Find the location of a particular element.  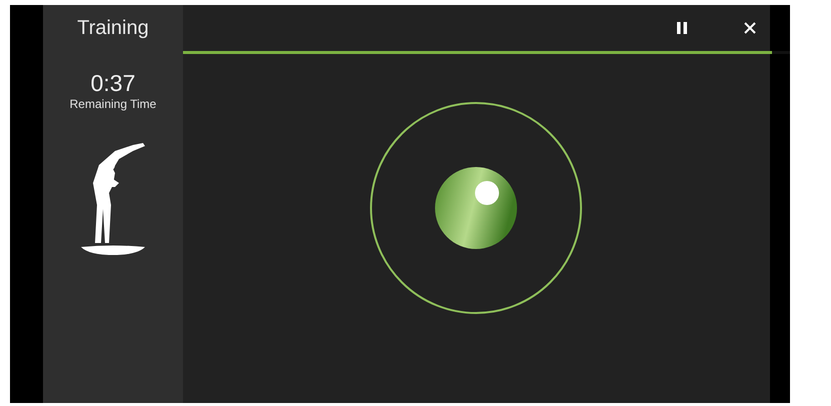

close-icon is located at coordinates (750, 28).